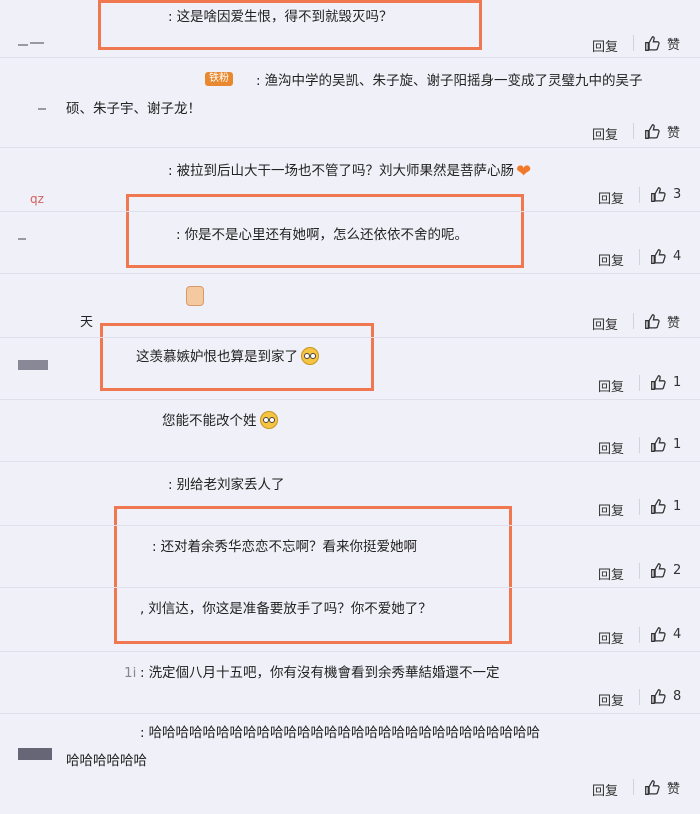 This screenshot has width=700, height=814. What do you see at coordinates (350, 431) in the screenshot?
I see `comment-row: 您能不能改个姓 回复 1` at bounding box center [350, 431].